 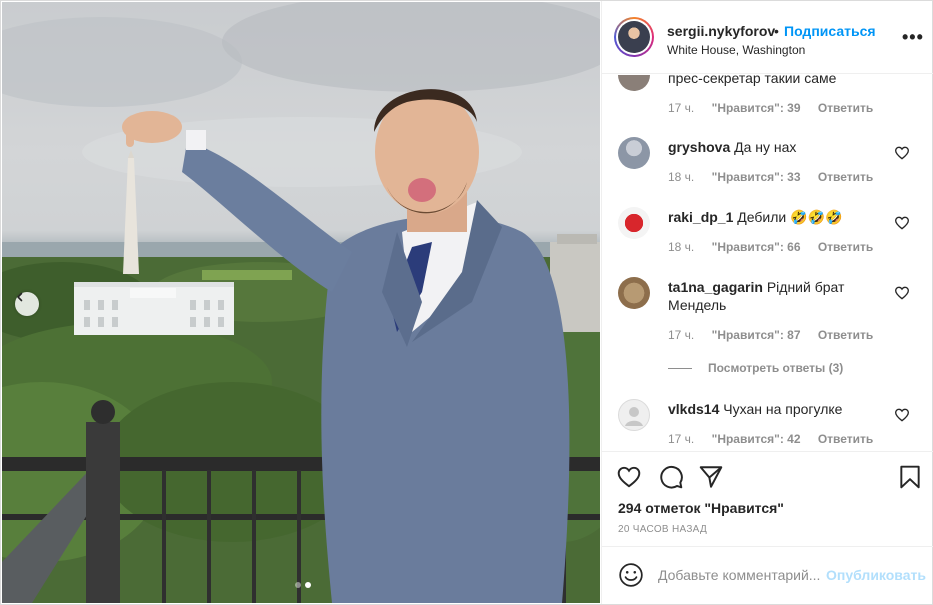 I want to click on post-location: White House, Washington, so click(x=736, y=50).